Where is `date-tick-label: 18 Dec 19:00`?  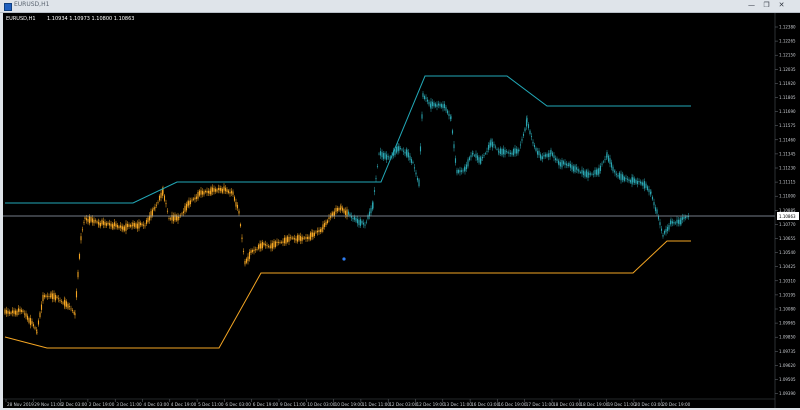 date-tick-label: 18 Dec 19:00 is located at coordinates (594, 404).